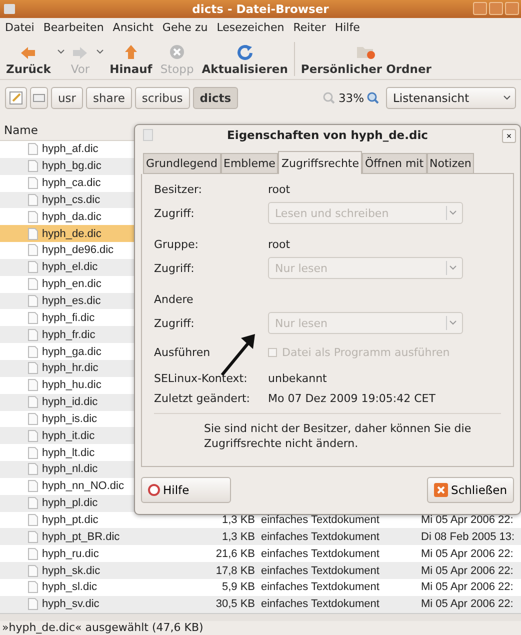 This screenshot has height=635, width=521. Describe the element at coordinates (329, 98) in the screenshot. I see `zoom-out-icon` at that location.